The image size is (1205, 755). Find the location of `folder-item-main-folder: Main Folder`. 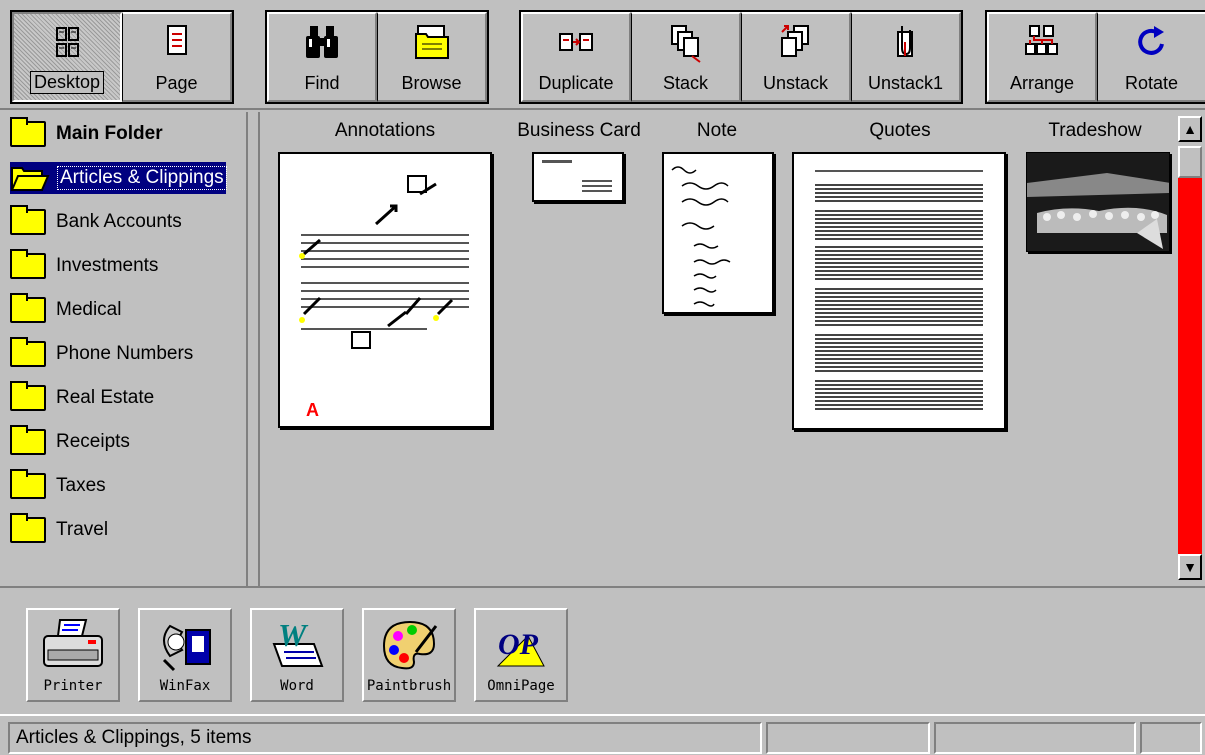

folder-item-main-folder: Main Folder is located at coordinates (86, 133).